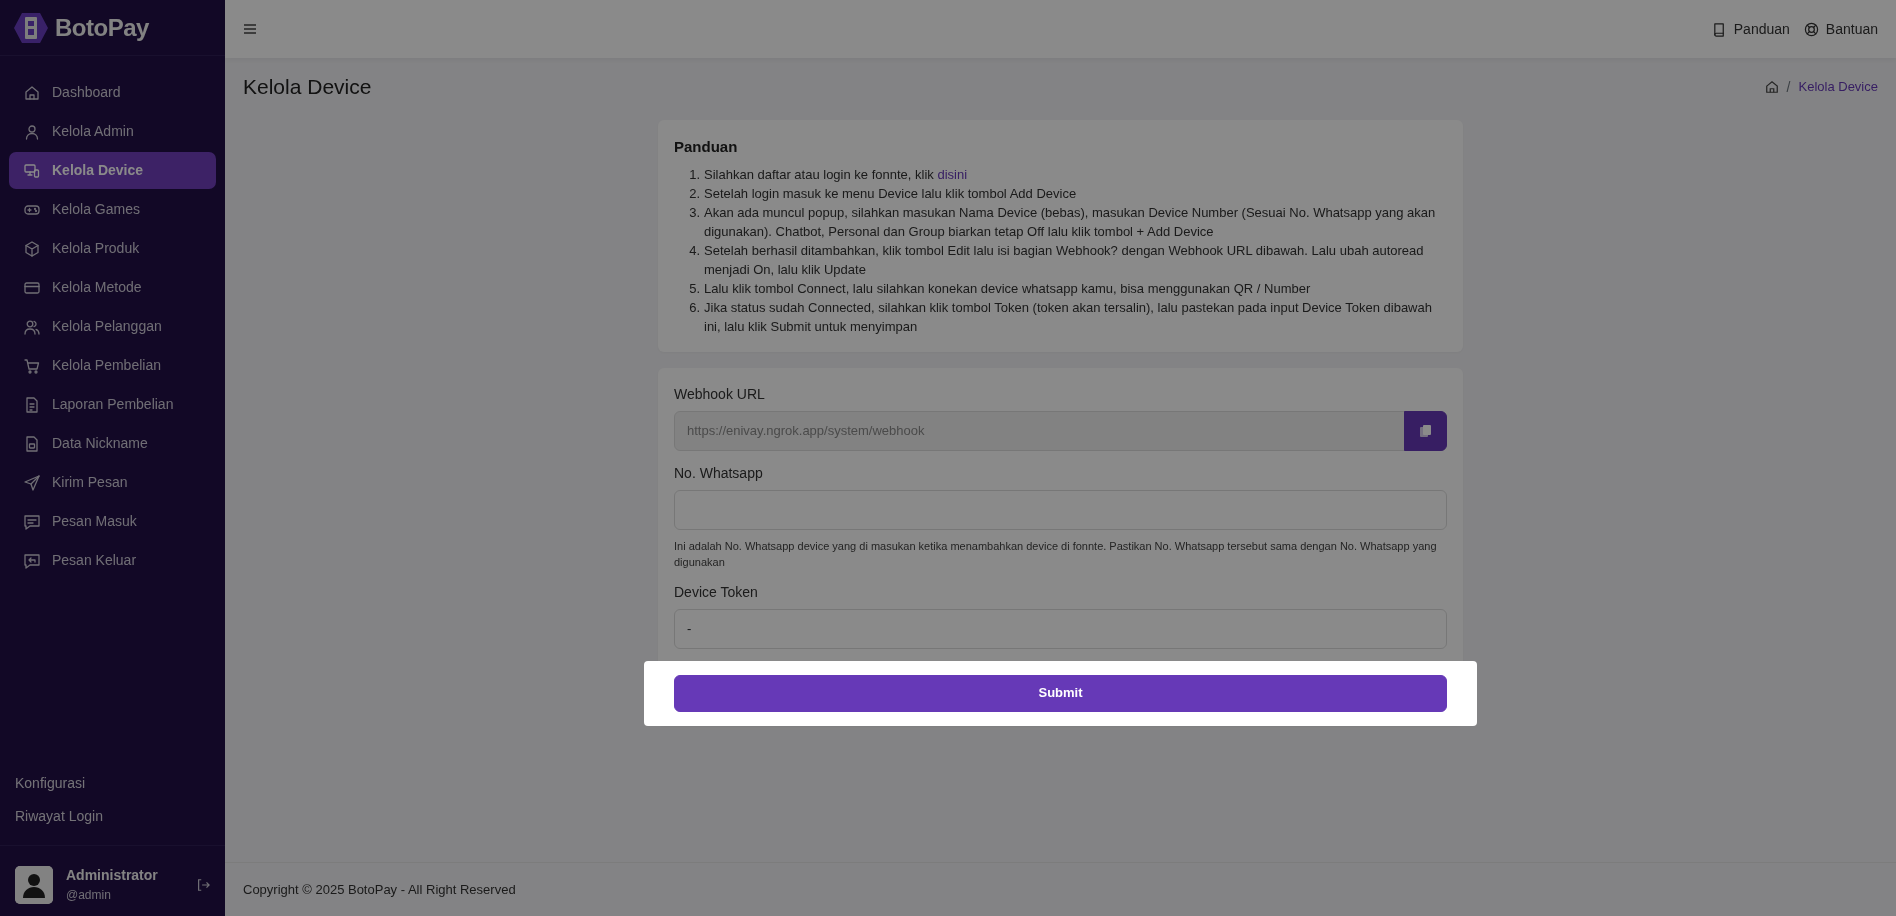 The image size is (1896, 916). Describe the element at coordinates (694, 174) in the screenshot. I see `step-number: 1.` at that location.